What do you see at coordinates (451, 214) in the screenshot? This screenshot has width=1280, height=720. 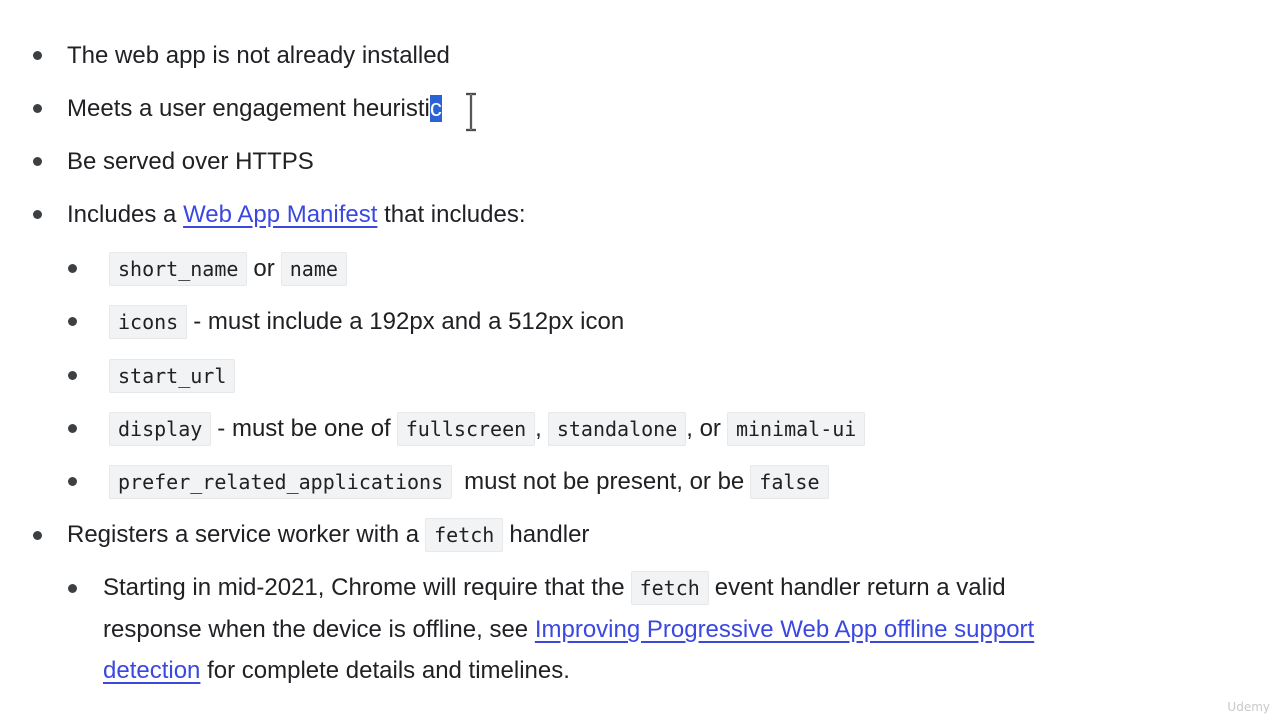 I see `list-item-text: that includes:` at bounding box center [451, 214].